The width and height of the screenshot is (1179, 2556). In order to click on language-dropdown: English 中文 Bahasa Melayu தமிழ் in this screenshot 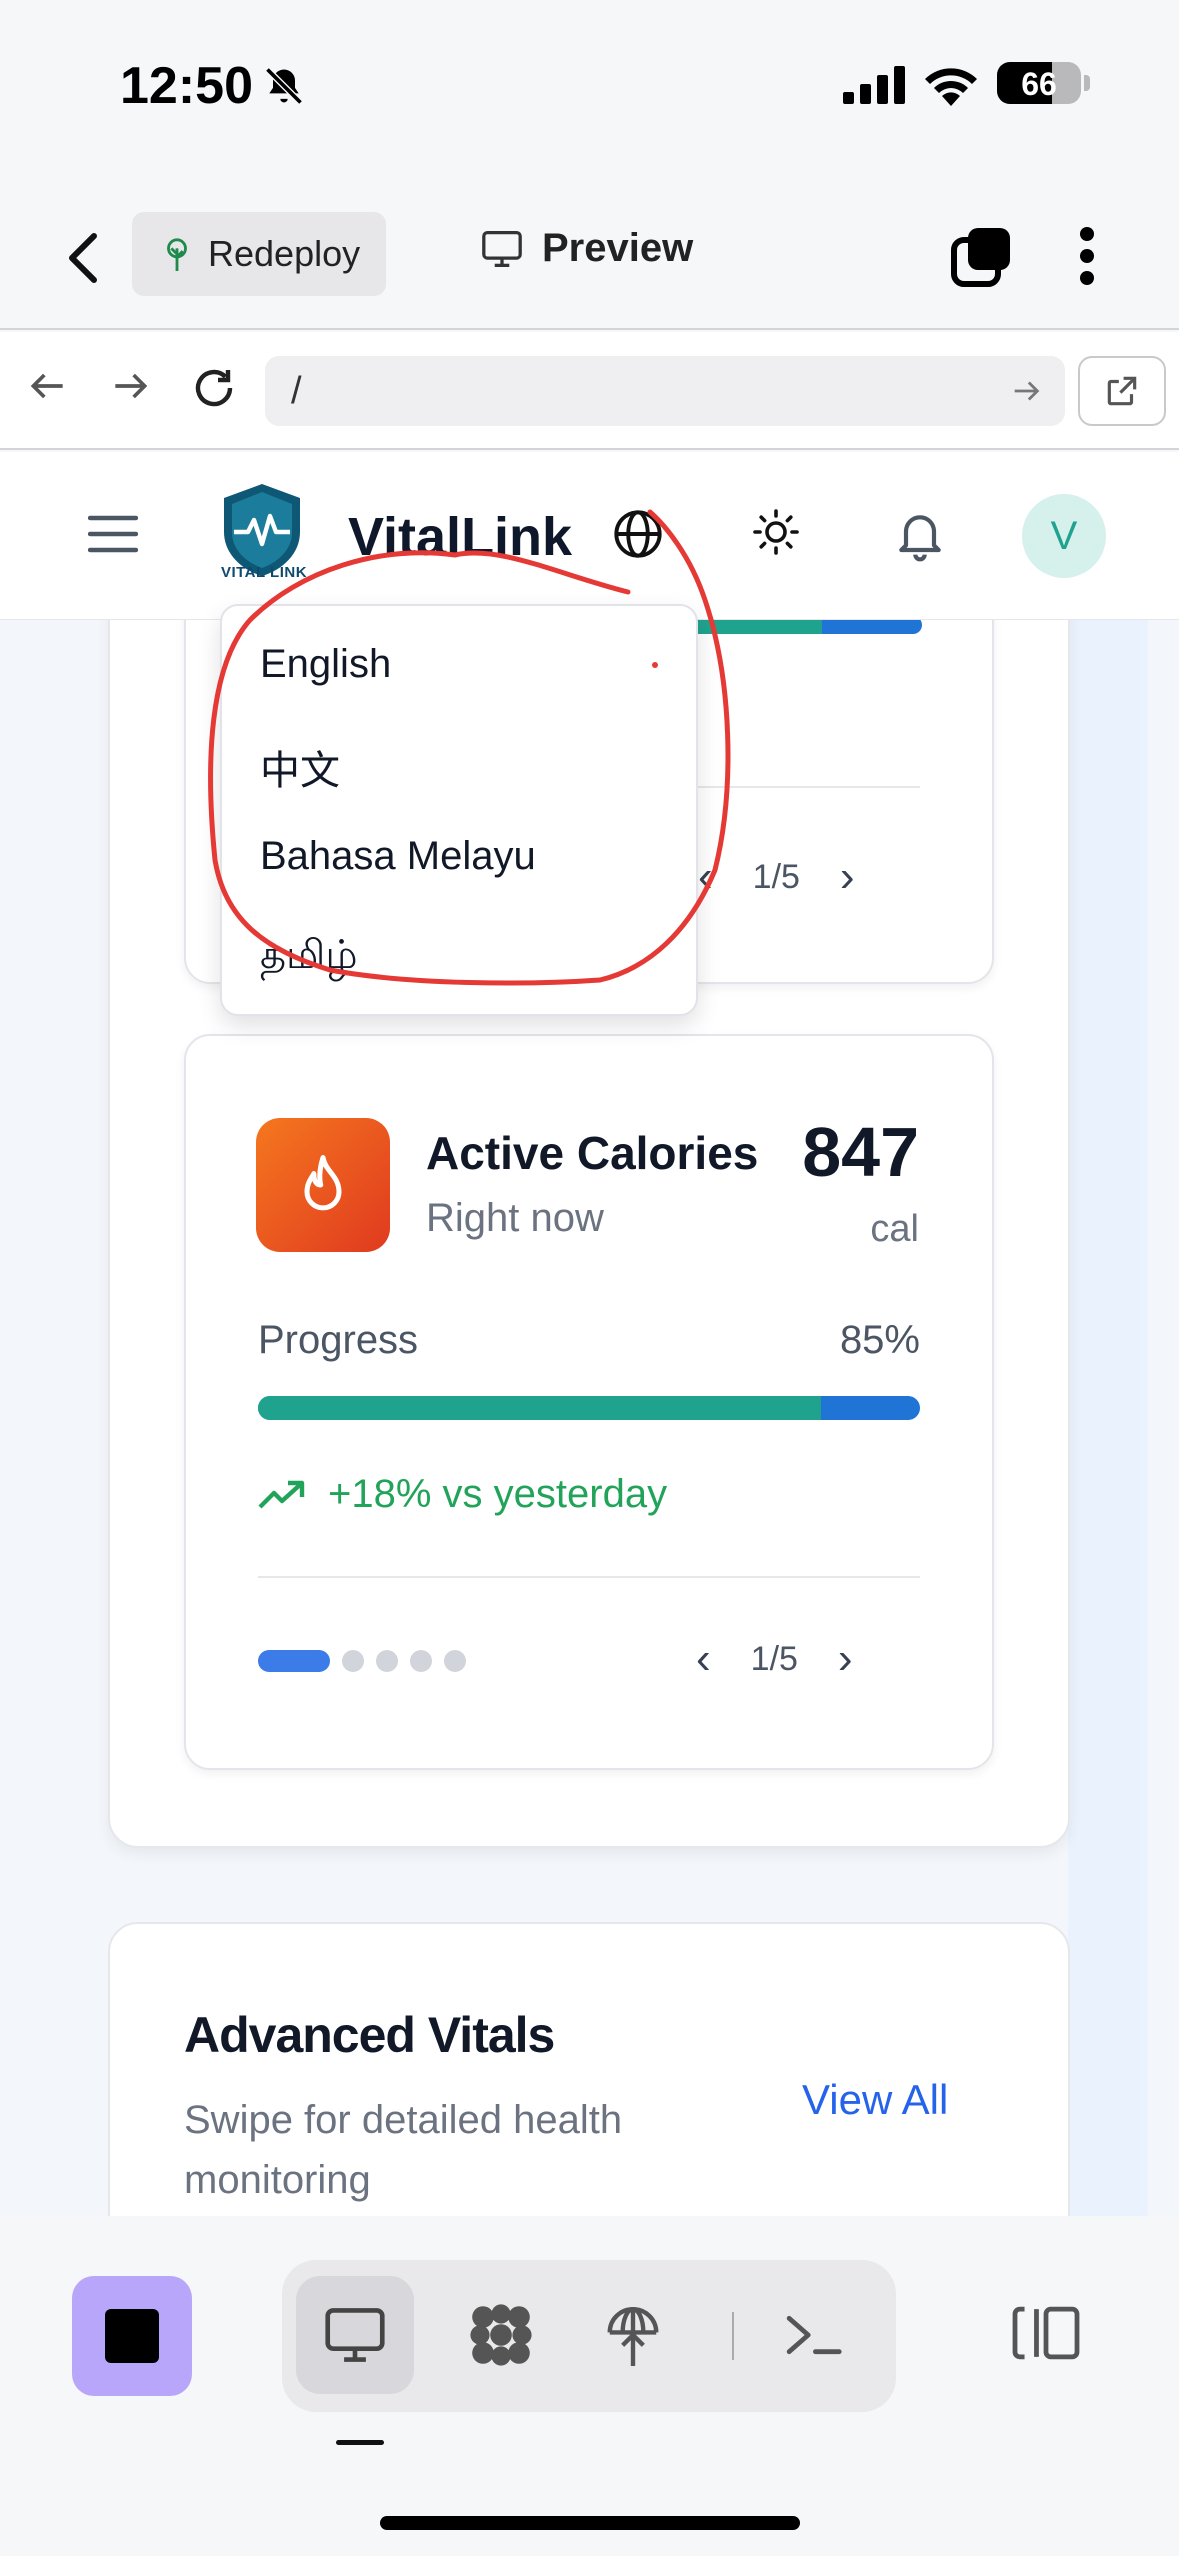, I will do `click(459, 810)`.